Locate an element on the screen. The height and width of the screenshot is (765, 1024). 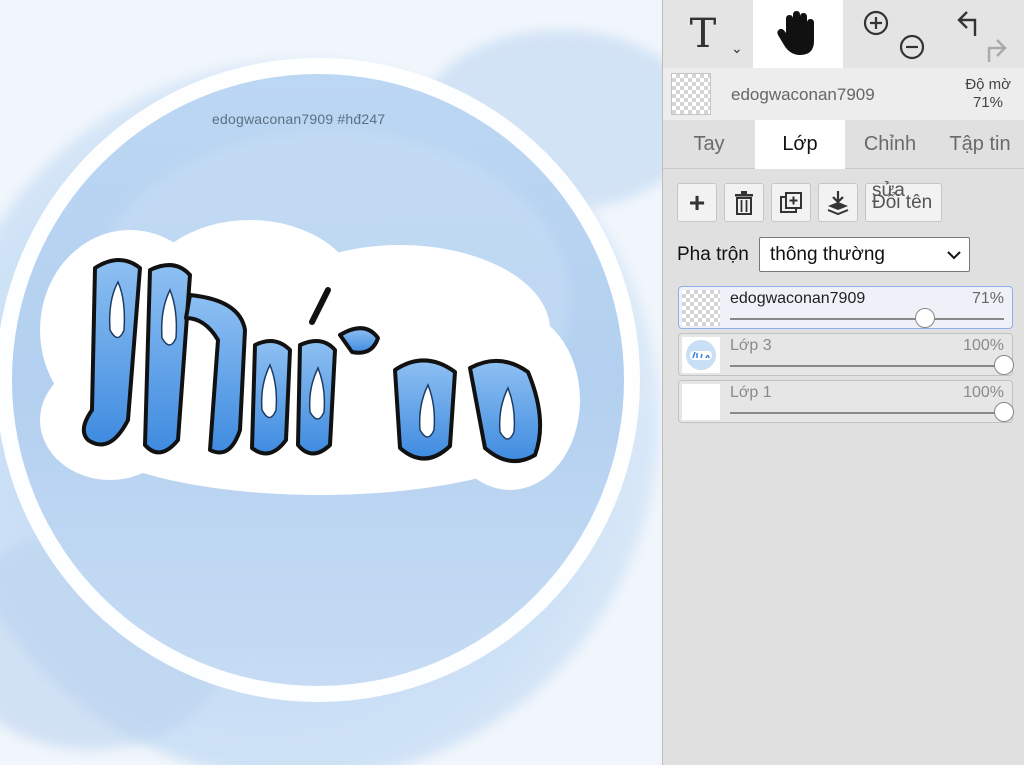
zoom-controls is located at coordinates (888, 34).